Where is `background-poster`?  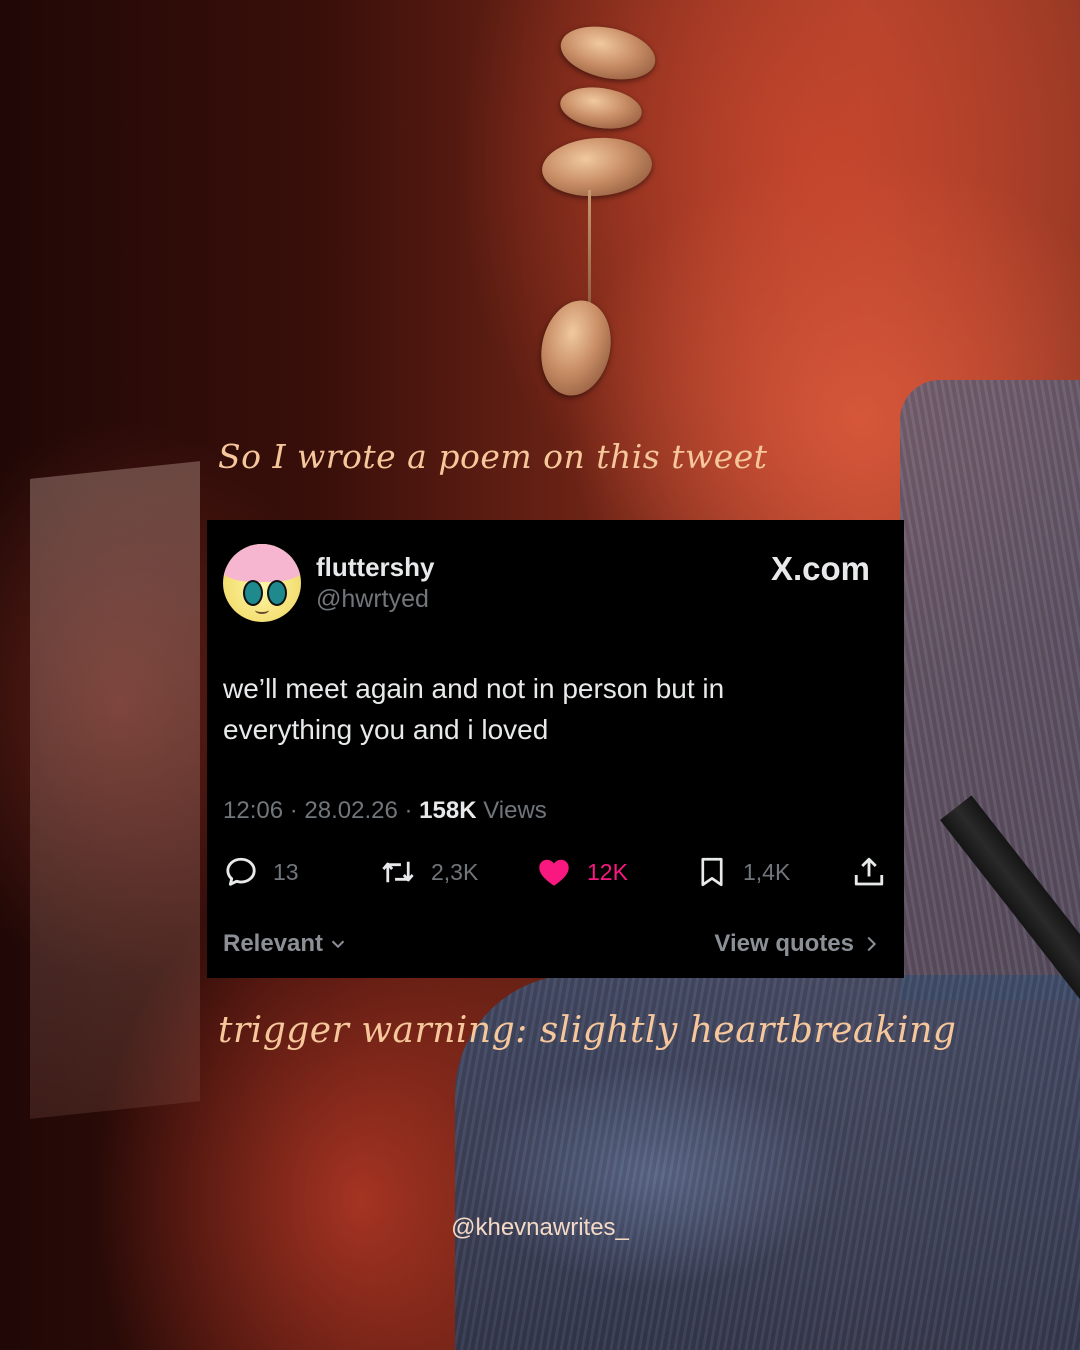
background-poster is located at coordinates (115, 790).